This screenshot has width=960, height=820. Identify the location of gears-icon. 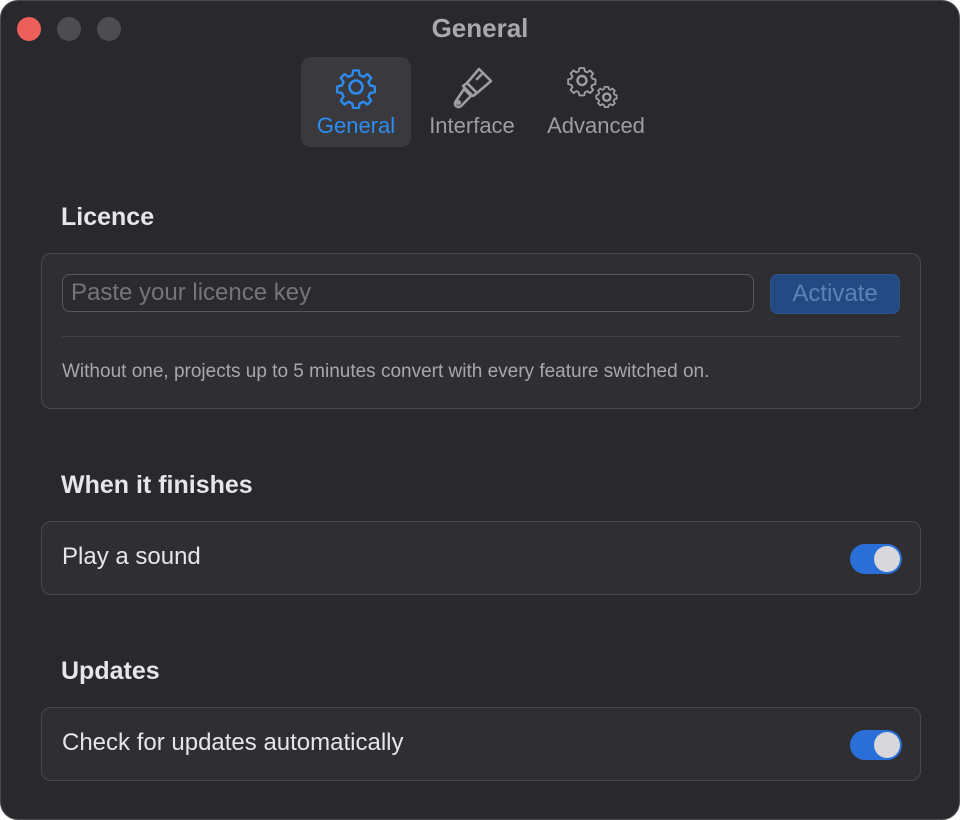
(592, 88).